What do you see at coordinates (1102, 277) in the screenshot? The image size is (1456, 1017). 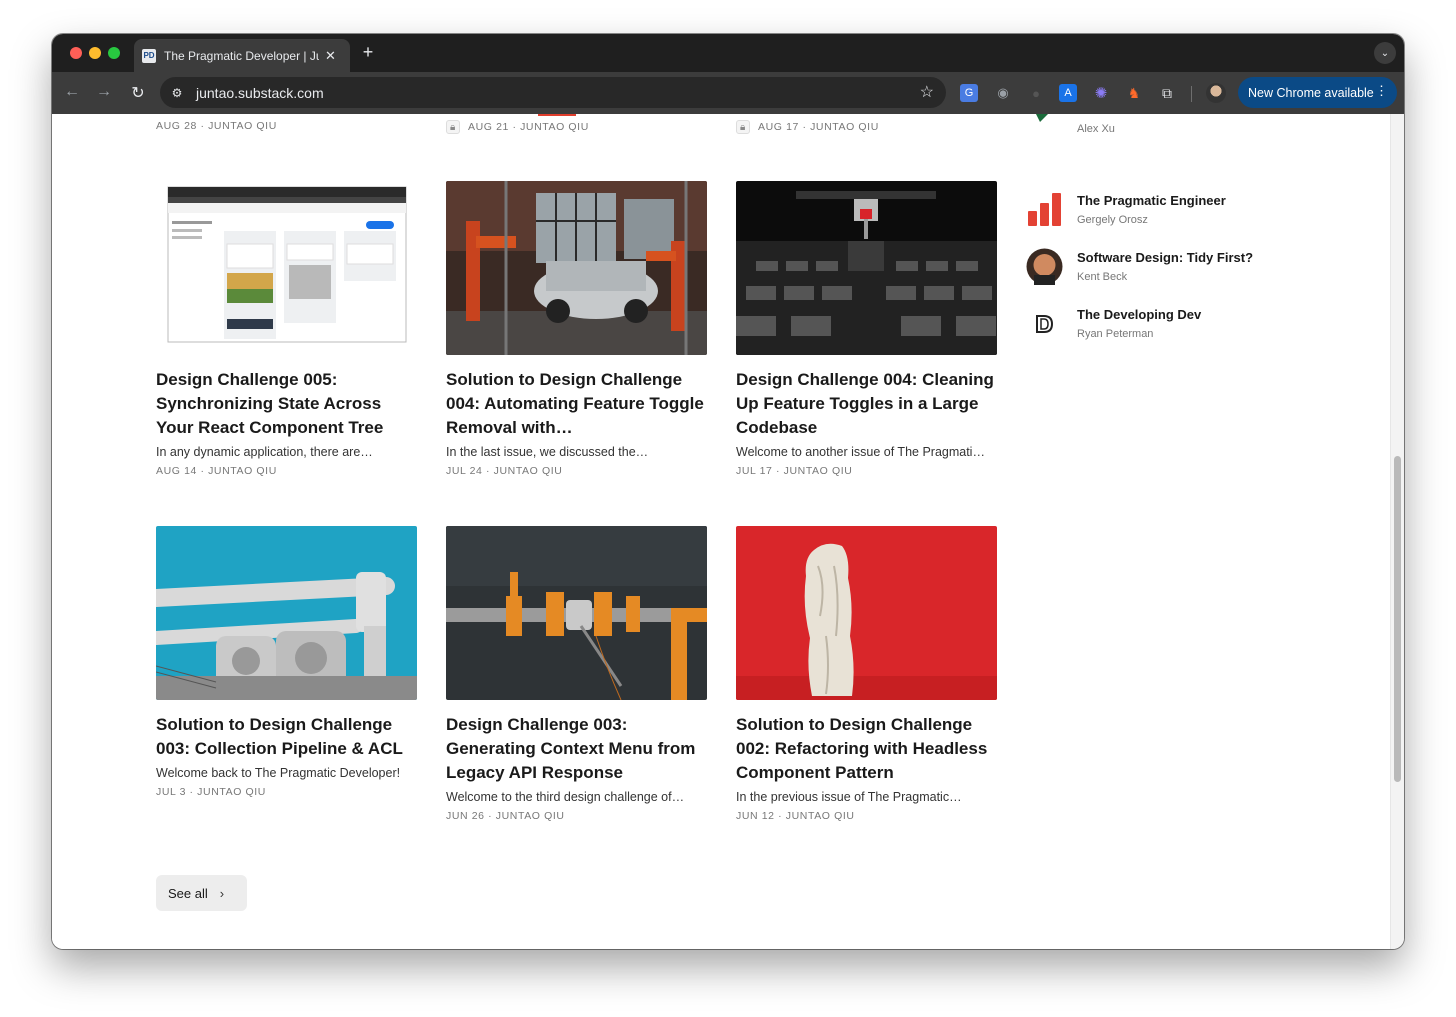 I see `recommendation-author: Kent Beck` at bounding box center [1102, 277].